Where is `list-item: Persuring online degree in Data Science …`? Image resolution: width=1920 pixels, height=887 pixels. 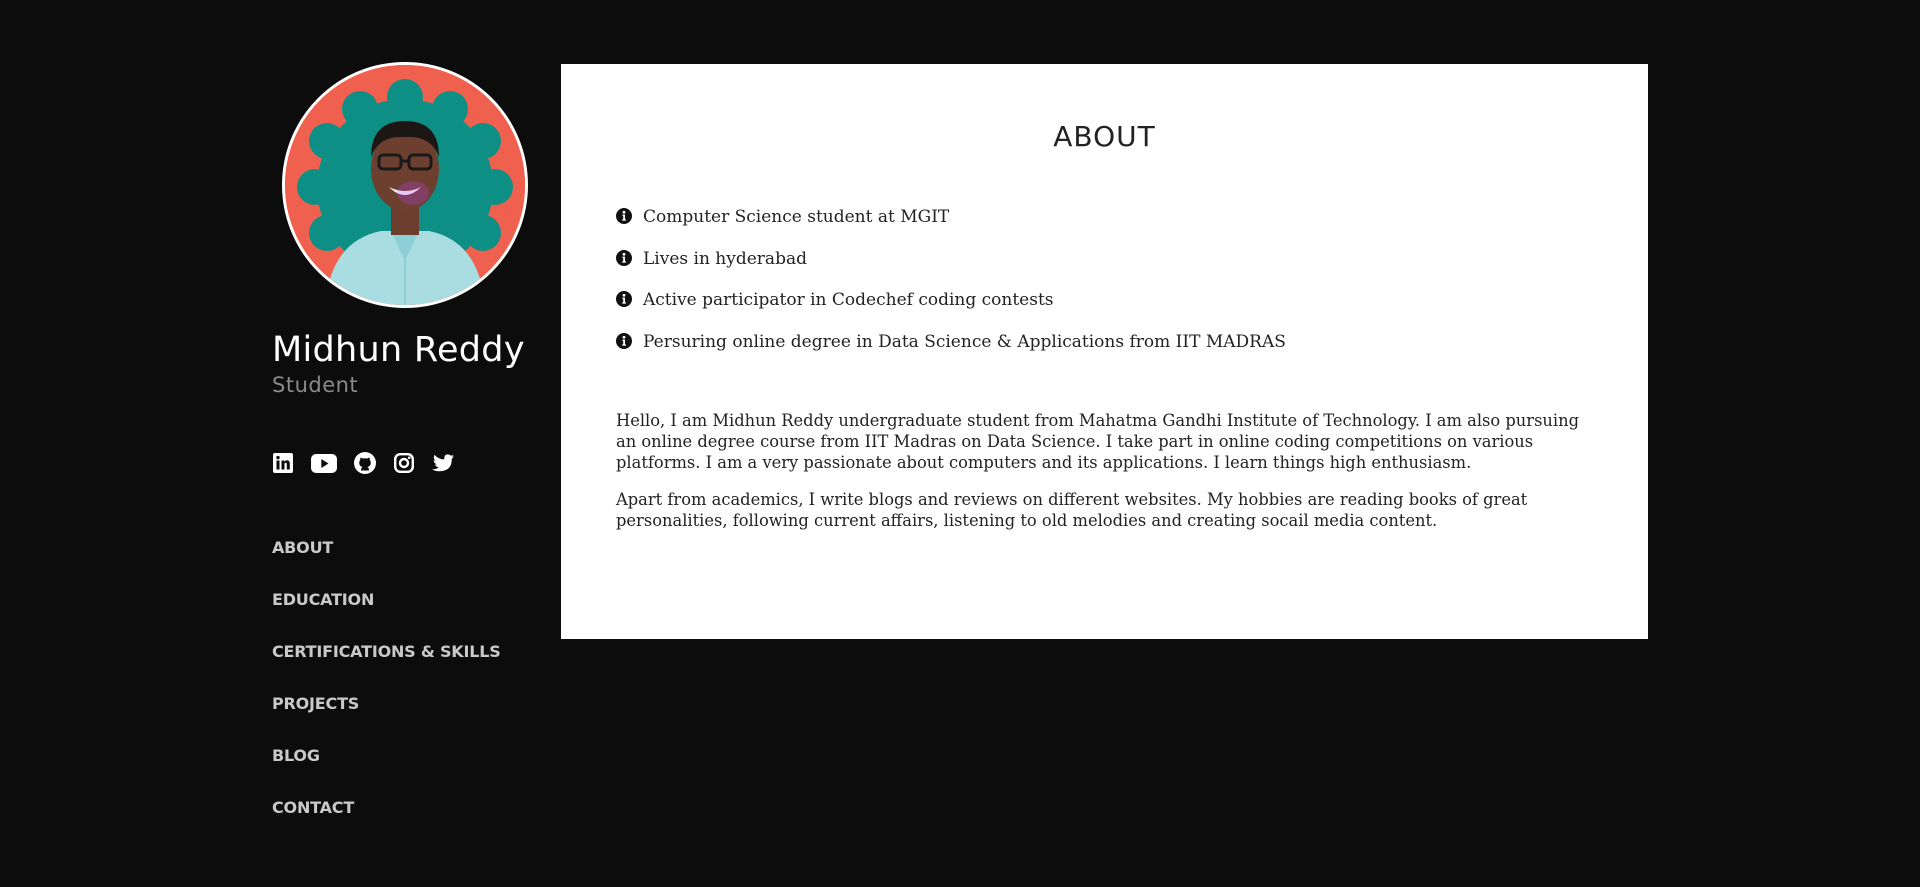
list-item: Persuring online degree in Data Science … is located at coordinates (951, 353).